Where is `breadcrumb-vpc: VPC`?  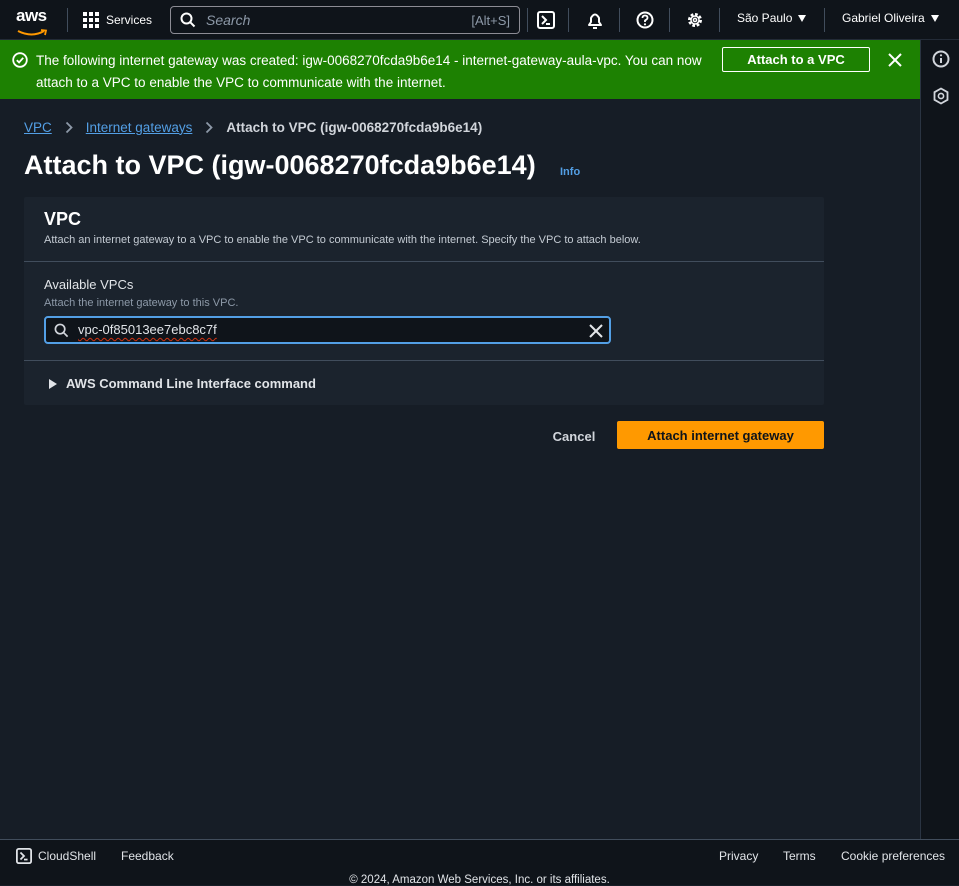
breadcrumb-vpc: VPC is located at coordinates (38, 127).